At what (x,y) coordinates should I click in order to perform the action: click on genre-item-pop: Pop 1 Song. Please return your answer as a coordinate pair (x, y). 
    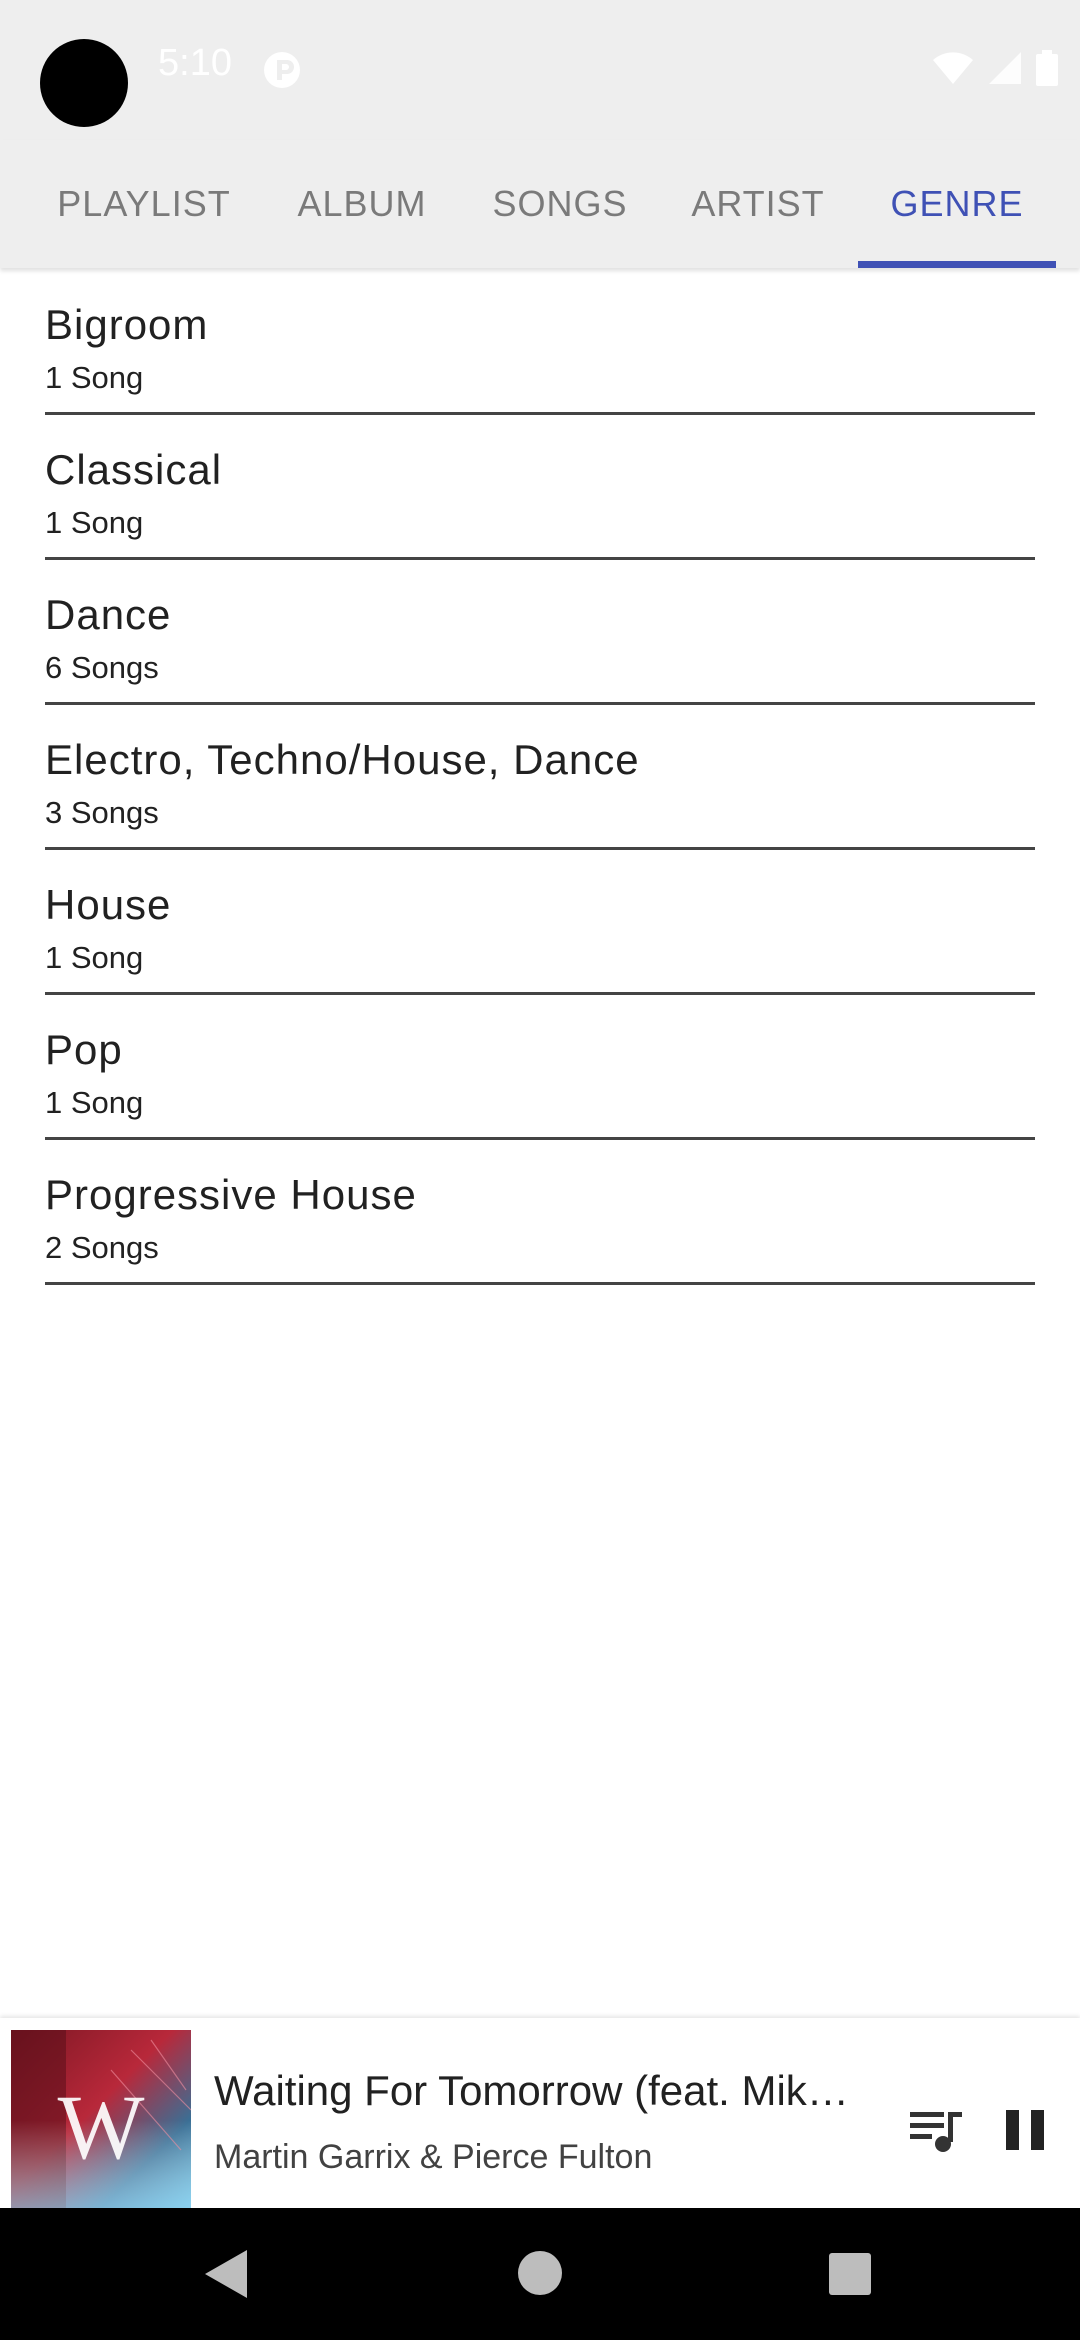
    Looking at the image, I should click on (540, 1067).